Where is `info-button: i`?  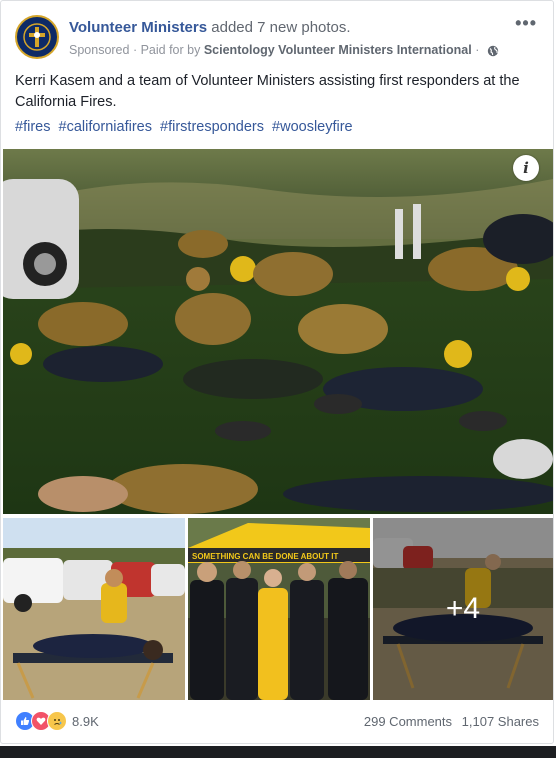
info-button: i is located at coordinates (526, 168).